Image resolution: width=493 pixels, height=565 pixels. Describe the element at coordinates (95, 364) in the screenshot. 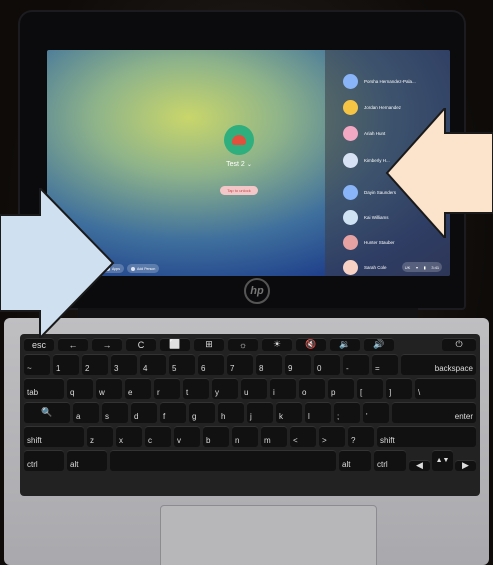

I see `key-2: 2` at that location.